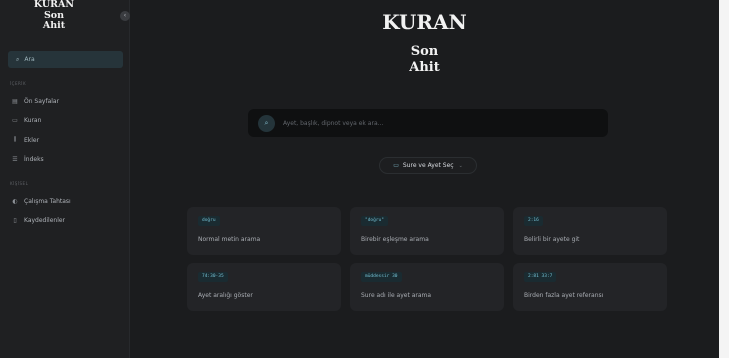 The width and height of the screenshot is (729, 358). I want to click on sidebar-item-calisma-tahtasi: ◐ Çalışma Tahtası, so click(66, 201).